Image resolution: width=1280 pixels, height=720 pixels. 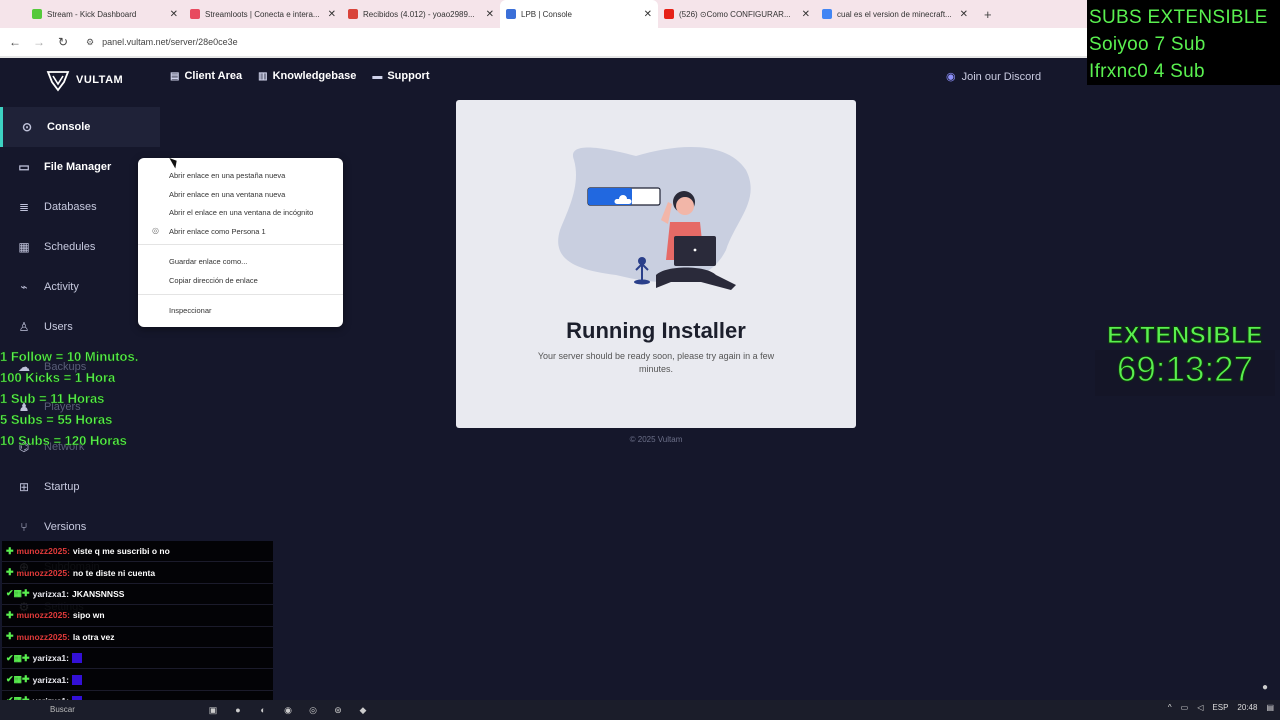 I want to click on tray-chevron-icon: ^, so click(x=1170, y=707).